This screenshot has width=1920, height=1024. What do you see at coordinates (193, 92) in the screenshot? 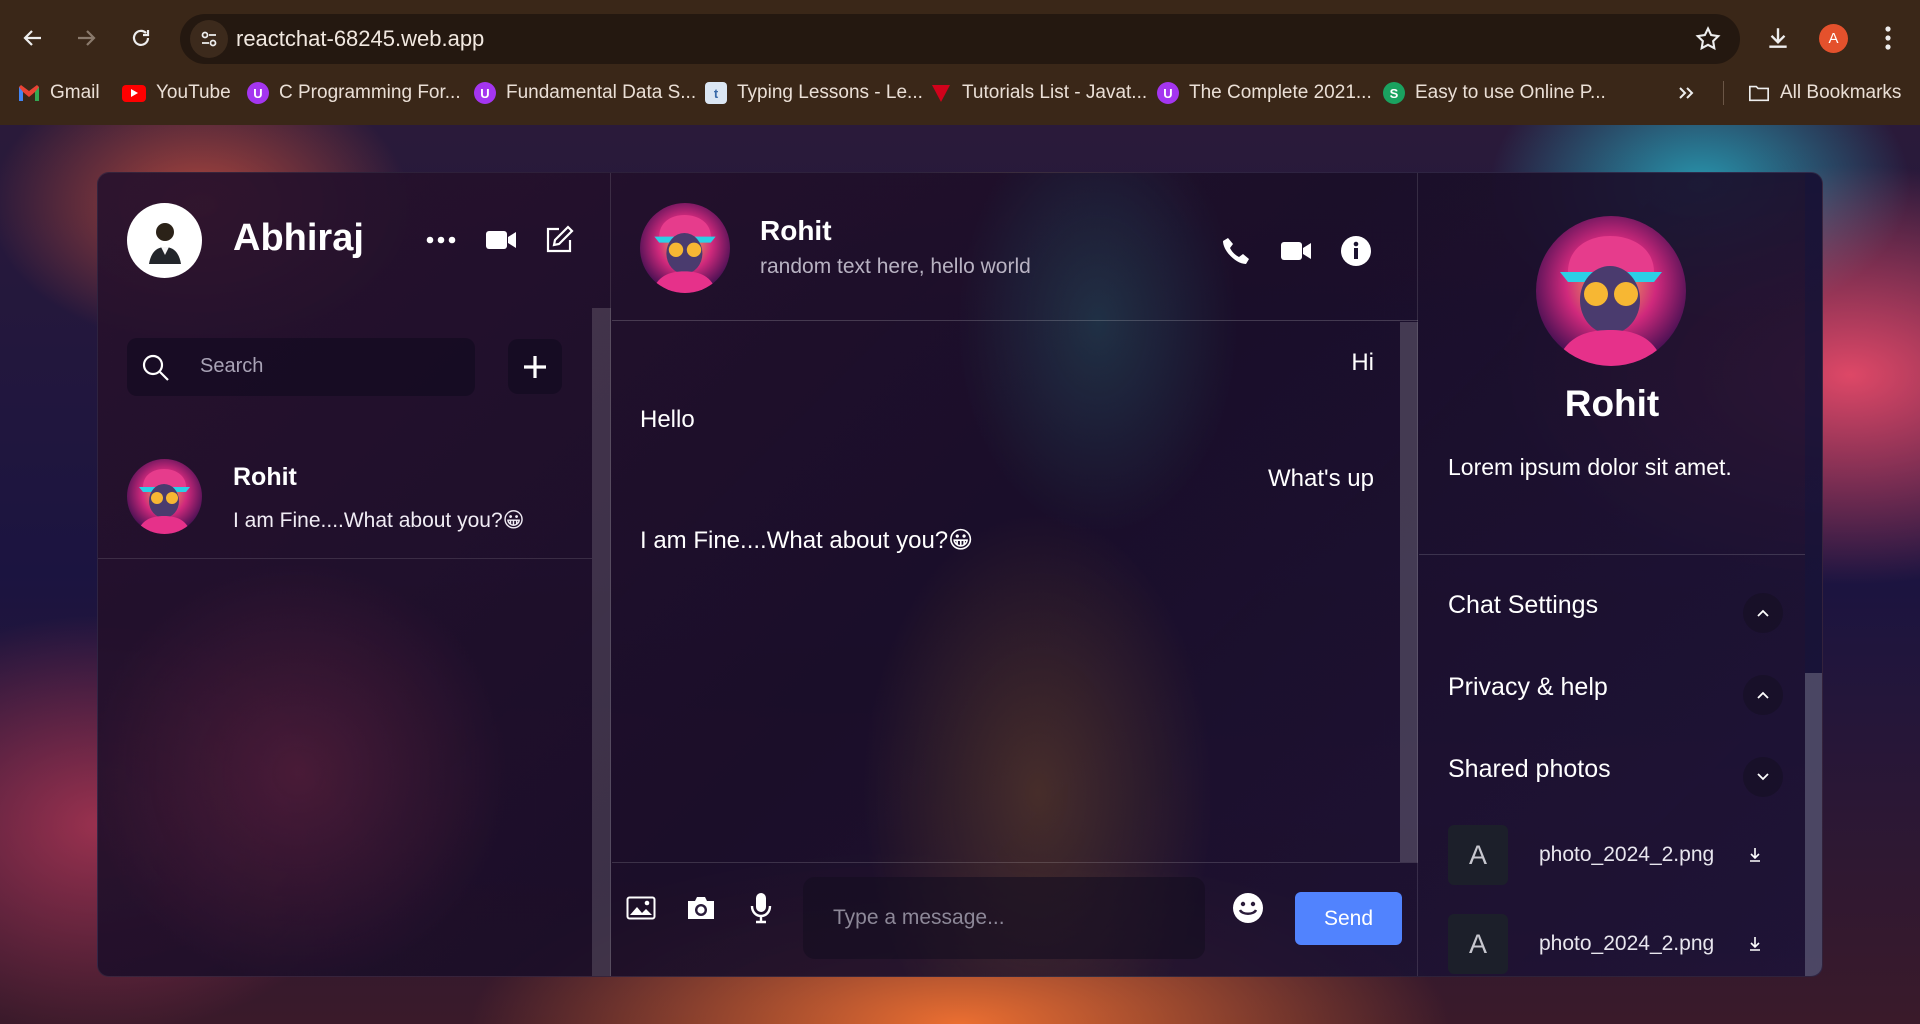
I see `bookmark-label: YouTube` at bounding box center [193, 92].